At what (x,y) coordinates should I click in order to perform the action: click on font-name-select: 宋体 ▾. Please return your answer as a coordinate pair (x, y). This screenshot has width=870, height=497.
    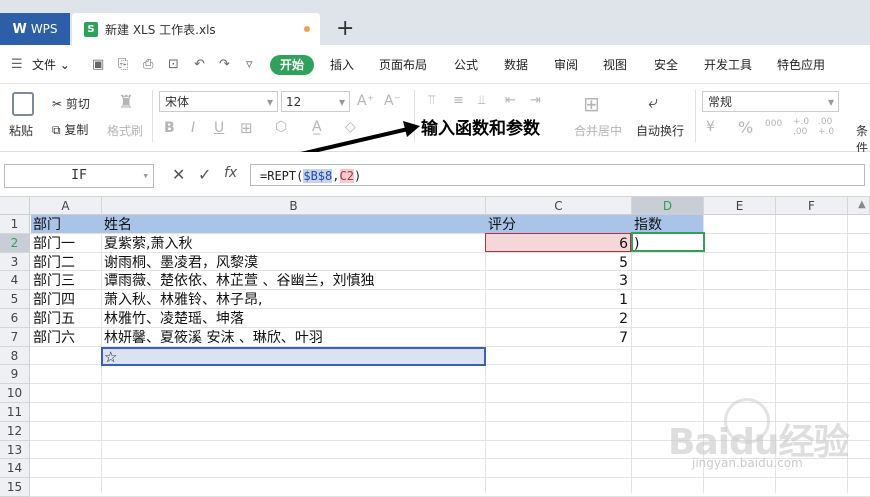
    Looking at the image, I should click on (218, 101).